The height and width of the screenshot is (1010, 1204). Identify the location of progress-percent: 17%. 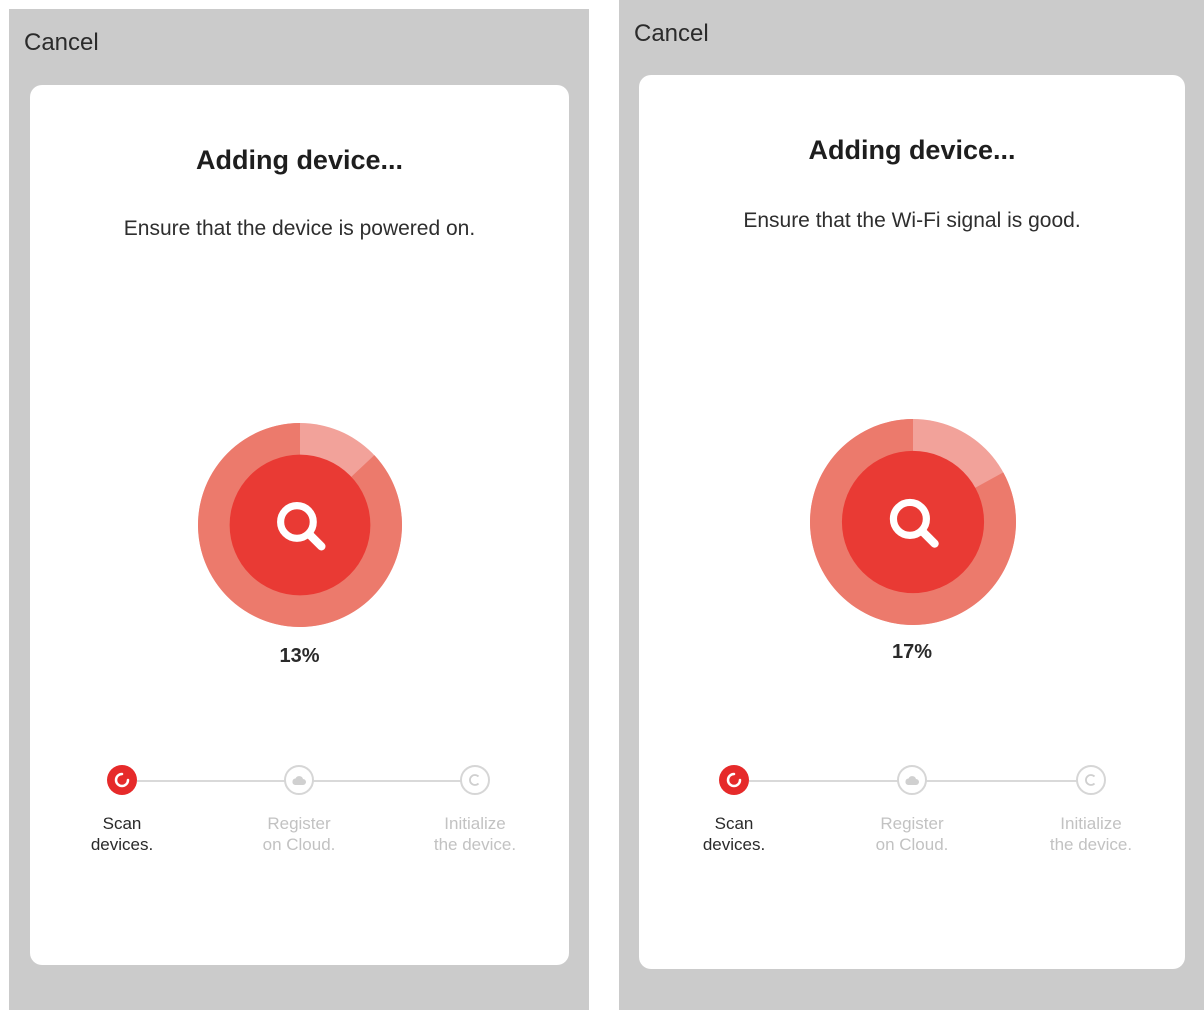
(912, 652).